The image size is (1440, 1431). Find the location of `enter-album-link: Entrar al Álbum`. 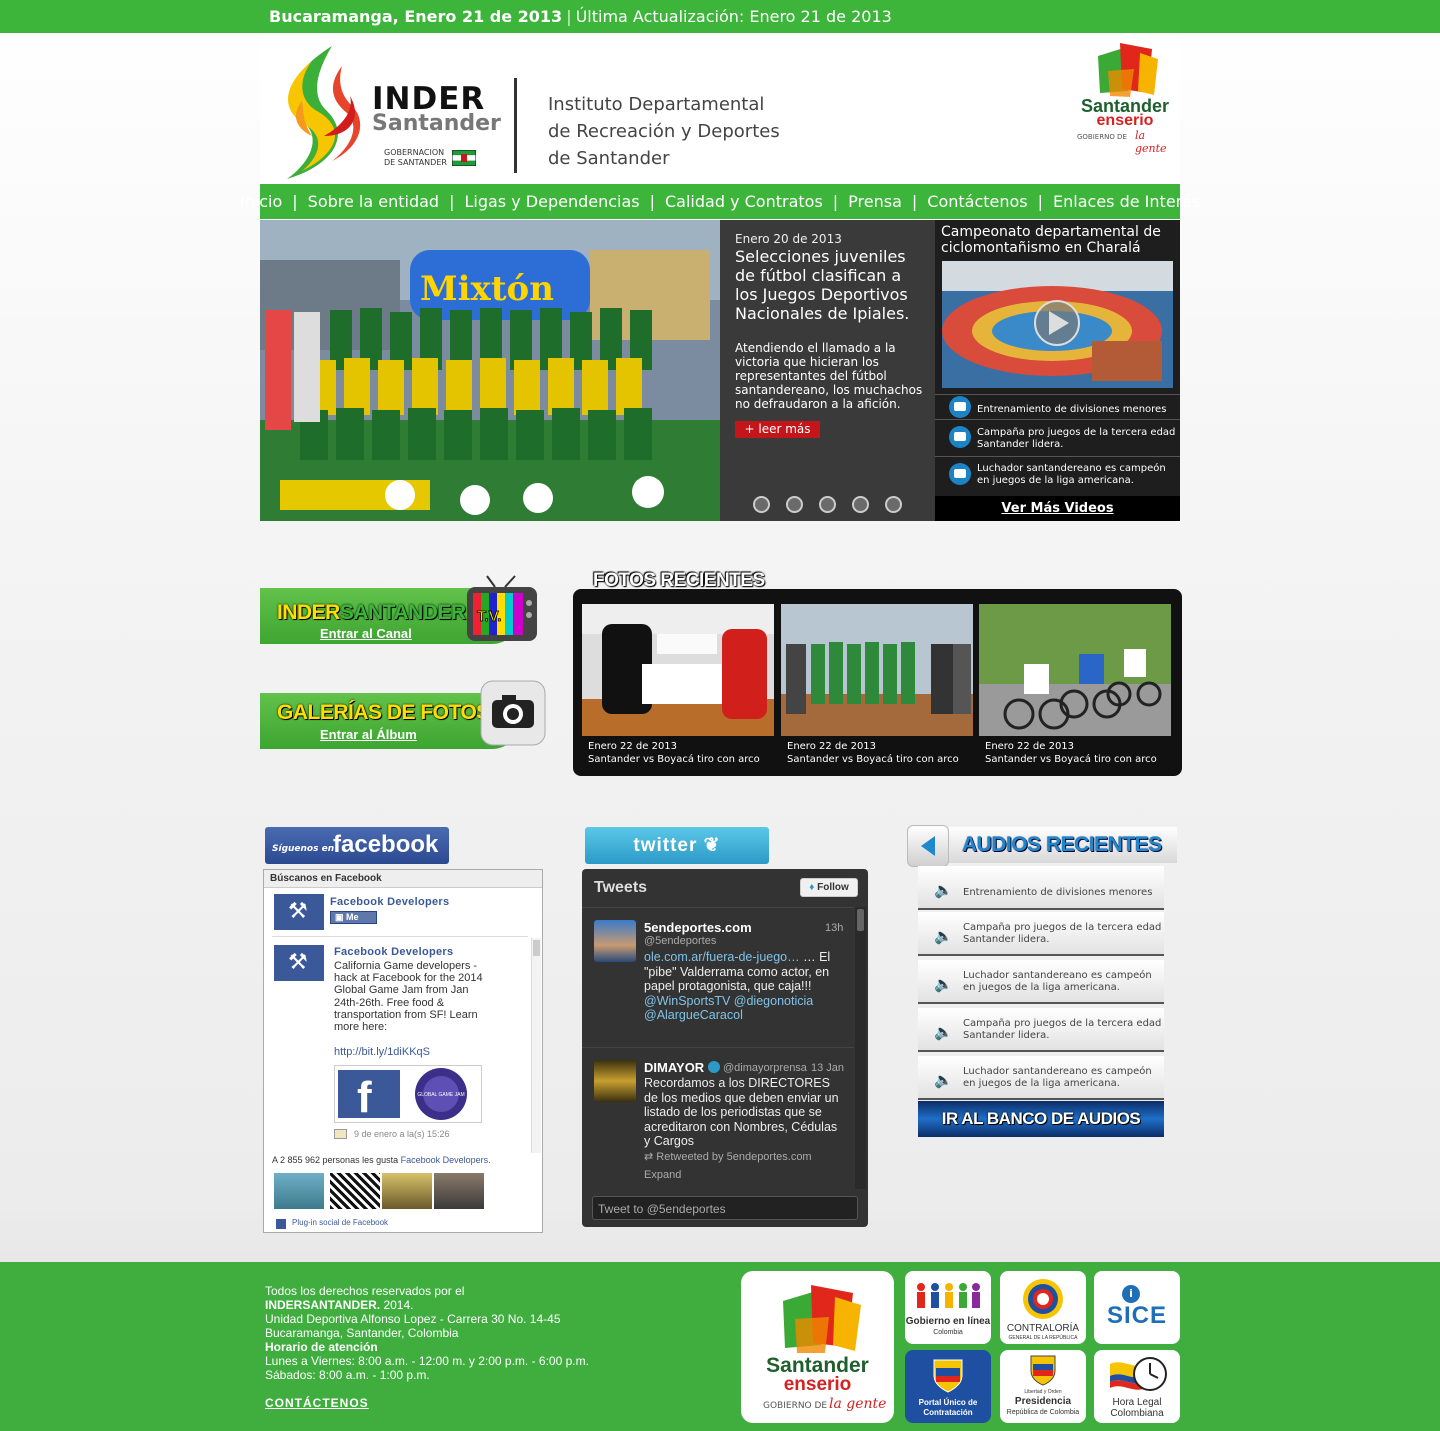

enter-album-link: Entrar al Álbum is located at coordinates (368, 734).